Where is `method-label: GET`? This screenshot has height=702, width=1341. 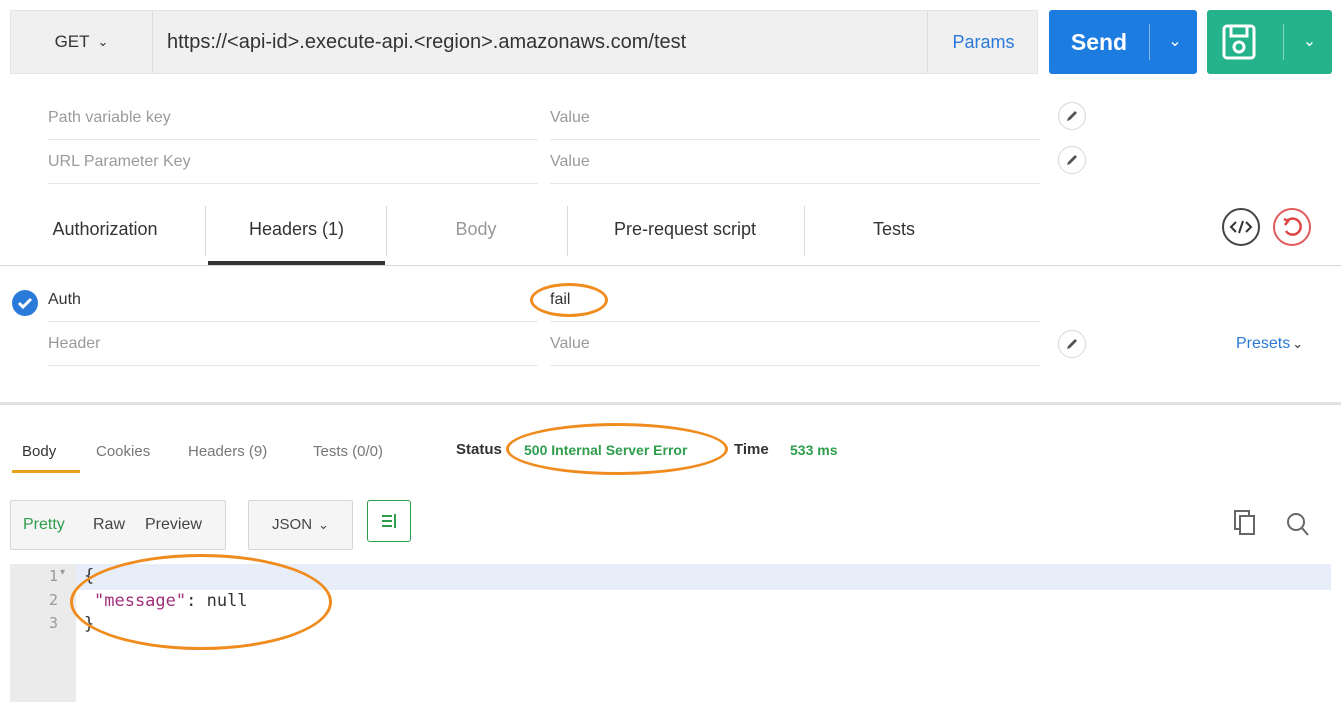
method-label: GET is located at coordinates (72, 41).